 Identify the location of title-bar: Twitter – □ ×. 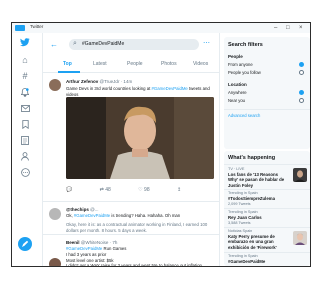
(161, 28).